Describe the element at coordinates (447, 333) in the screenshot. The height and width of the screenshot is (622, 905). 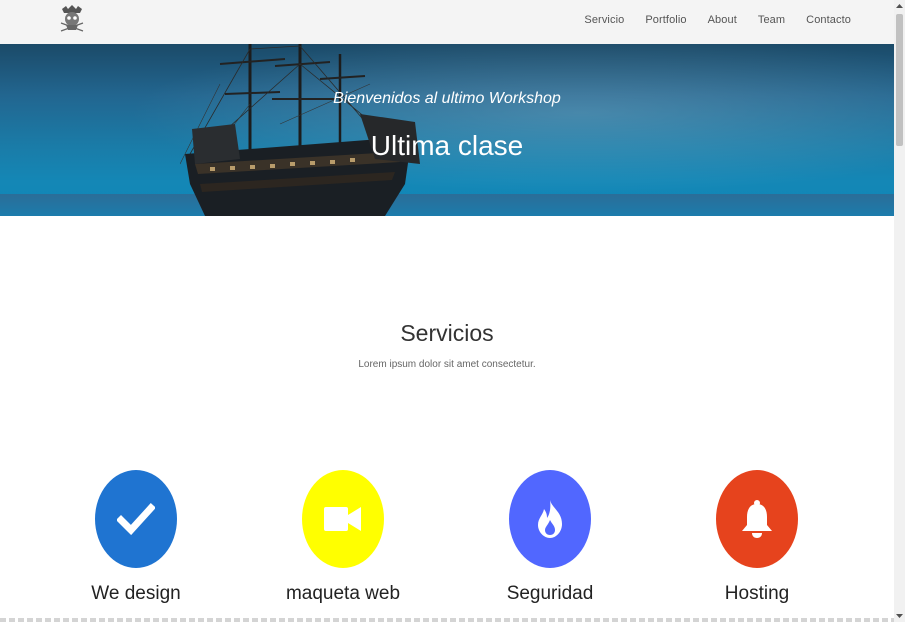
I see `services-heading: Servicios` at that location.